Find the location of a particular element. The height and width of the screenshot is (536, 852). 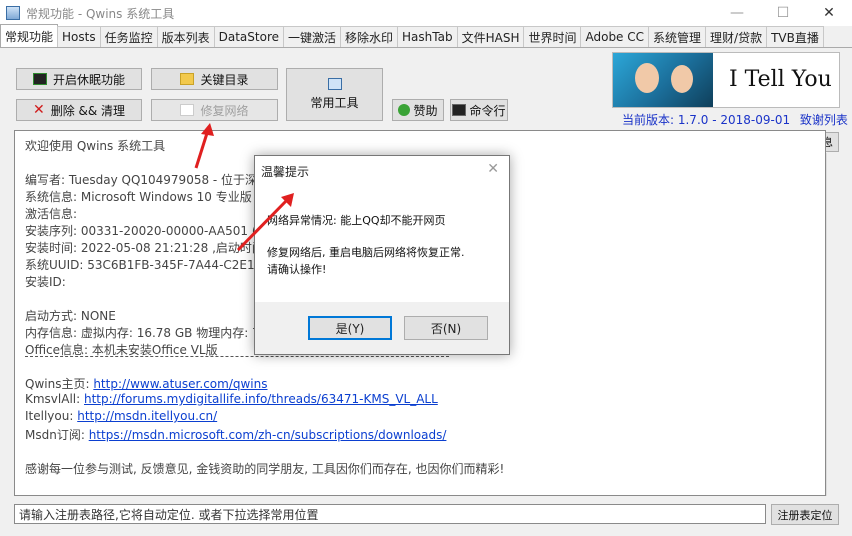

tab-world-time: 世界时间 is located at coordinates (552, 36).